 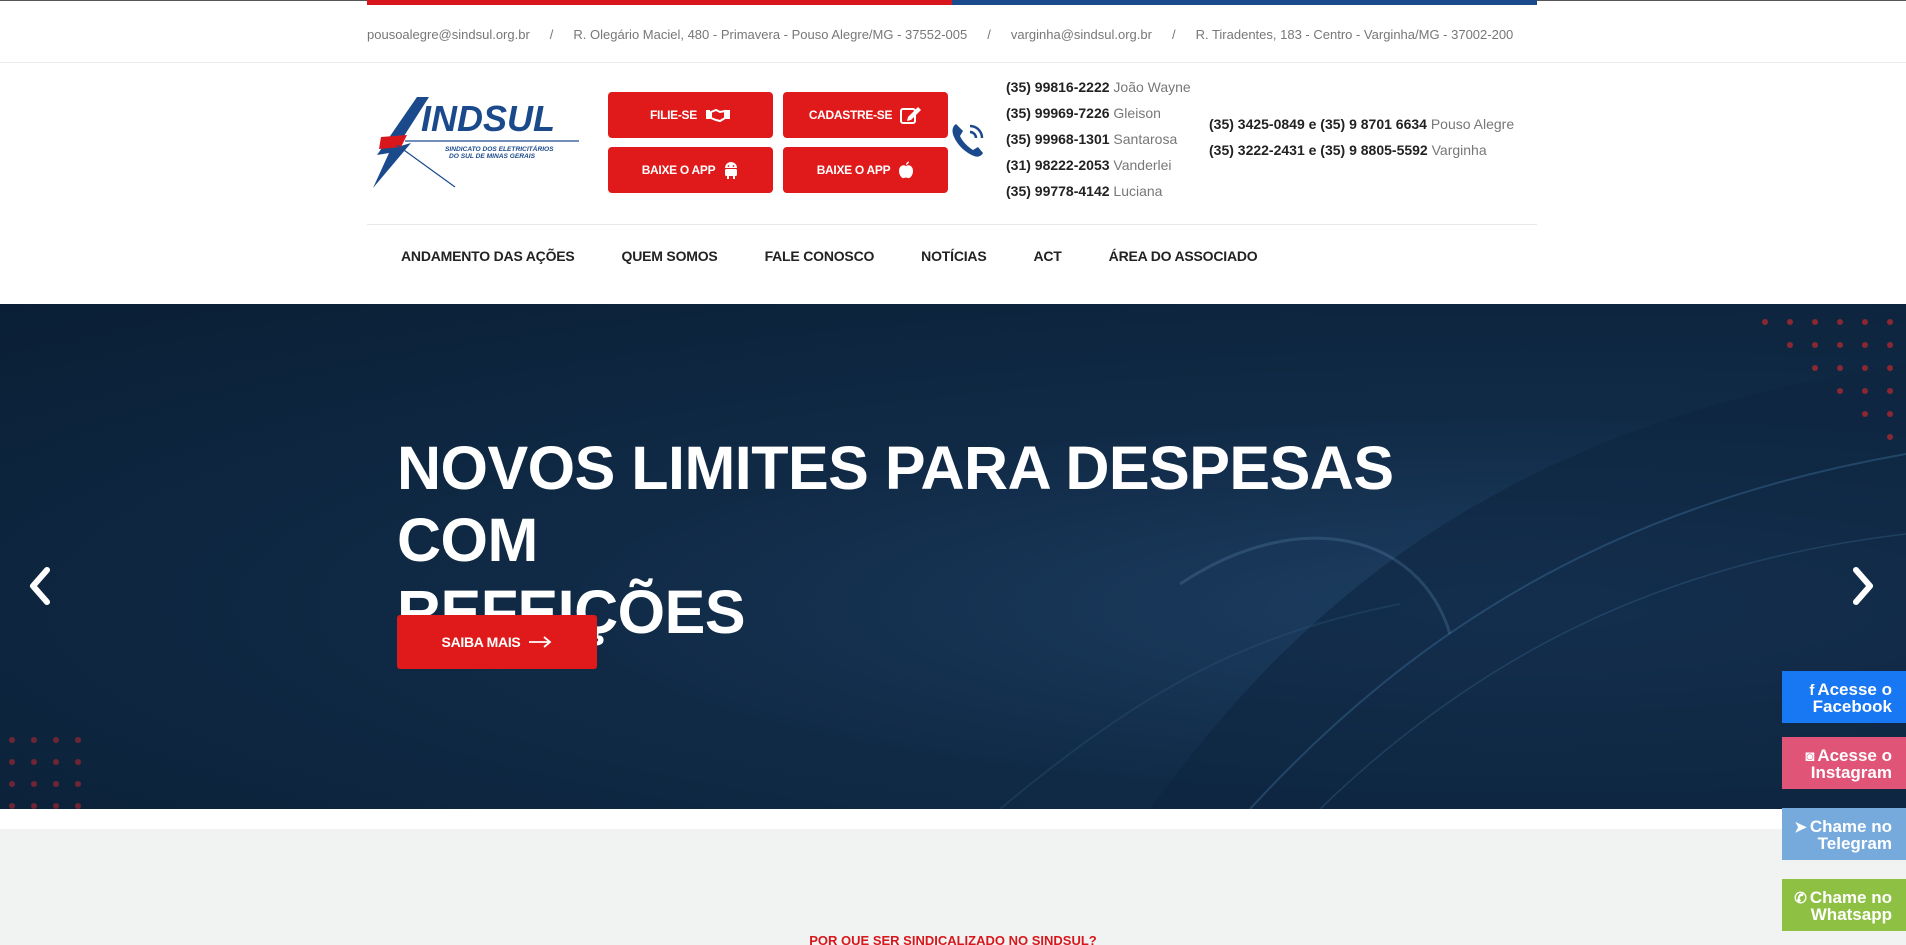 I want to click on android-icon, so click(x=731, y=170).